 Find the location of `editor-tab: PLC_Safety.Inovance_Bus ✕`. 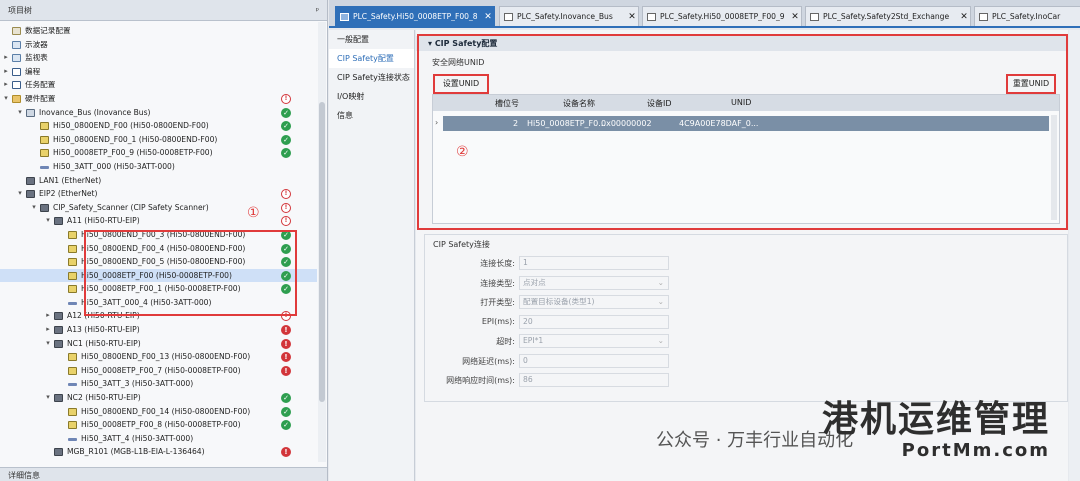

editor-tab: PLC_Safety.Inovance_Bus ✕ is located at coordinates (569, 16).